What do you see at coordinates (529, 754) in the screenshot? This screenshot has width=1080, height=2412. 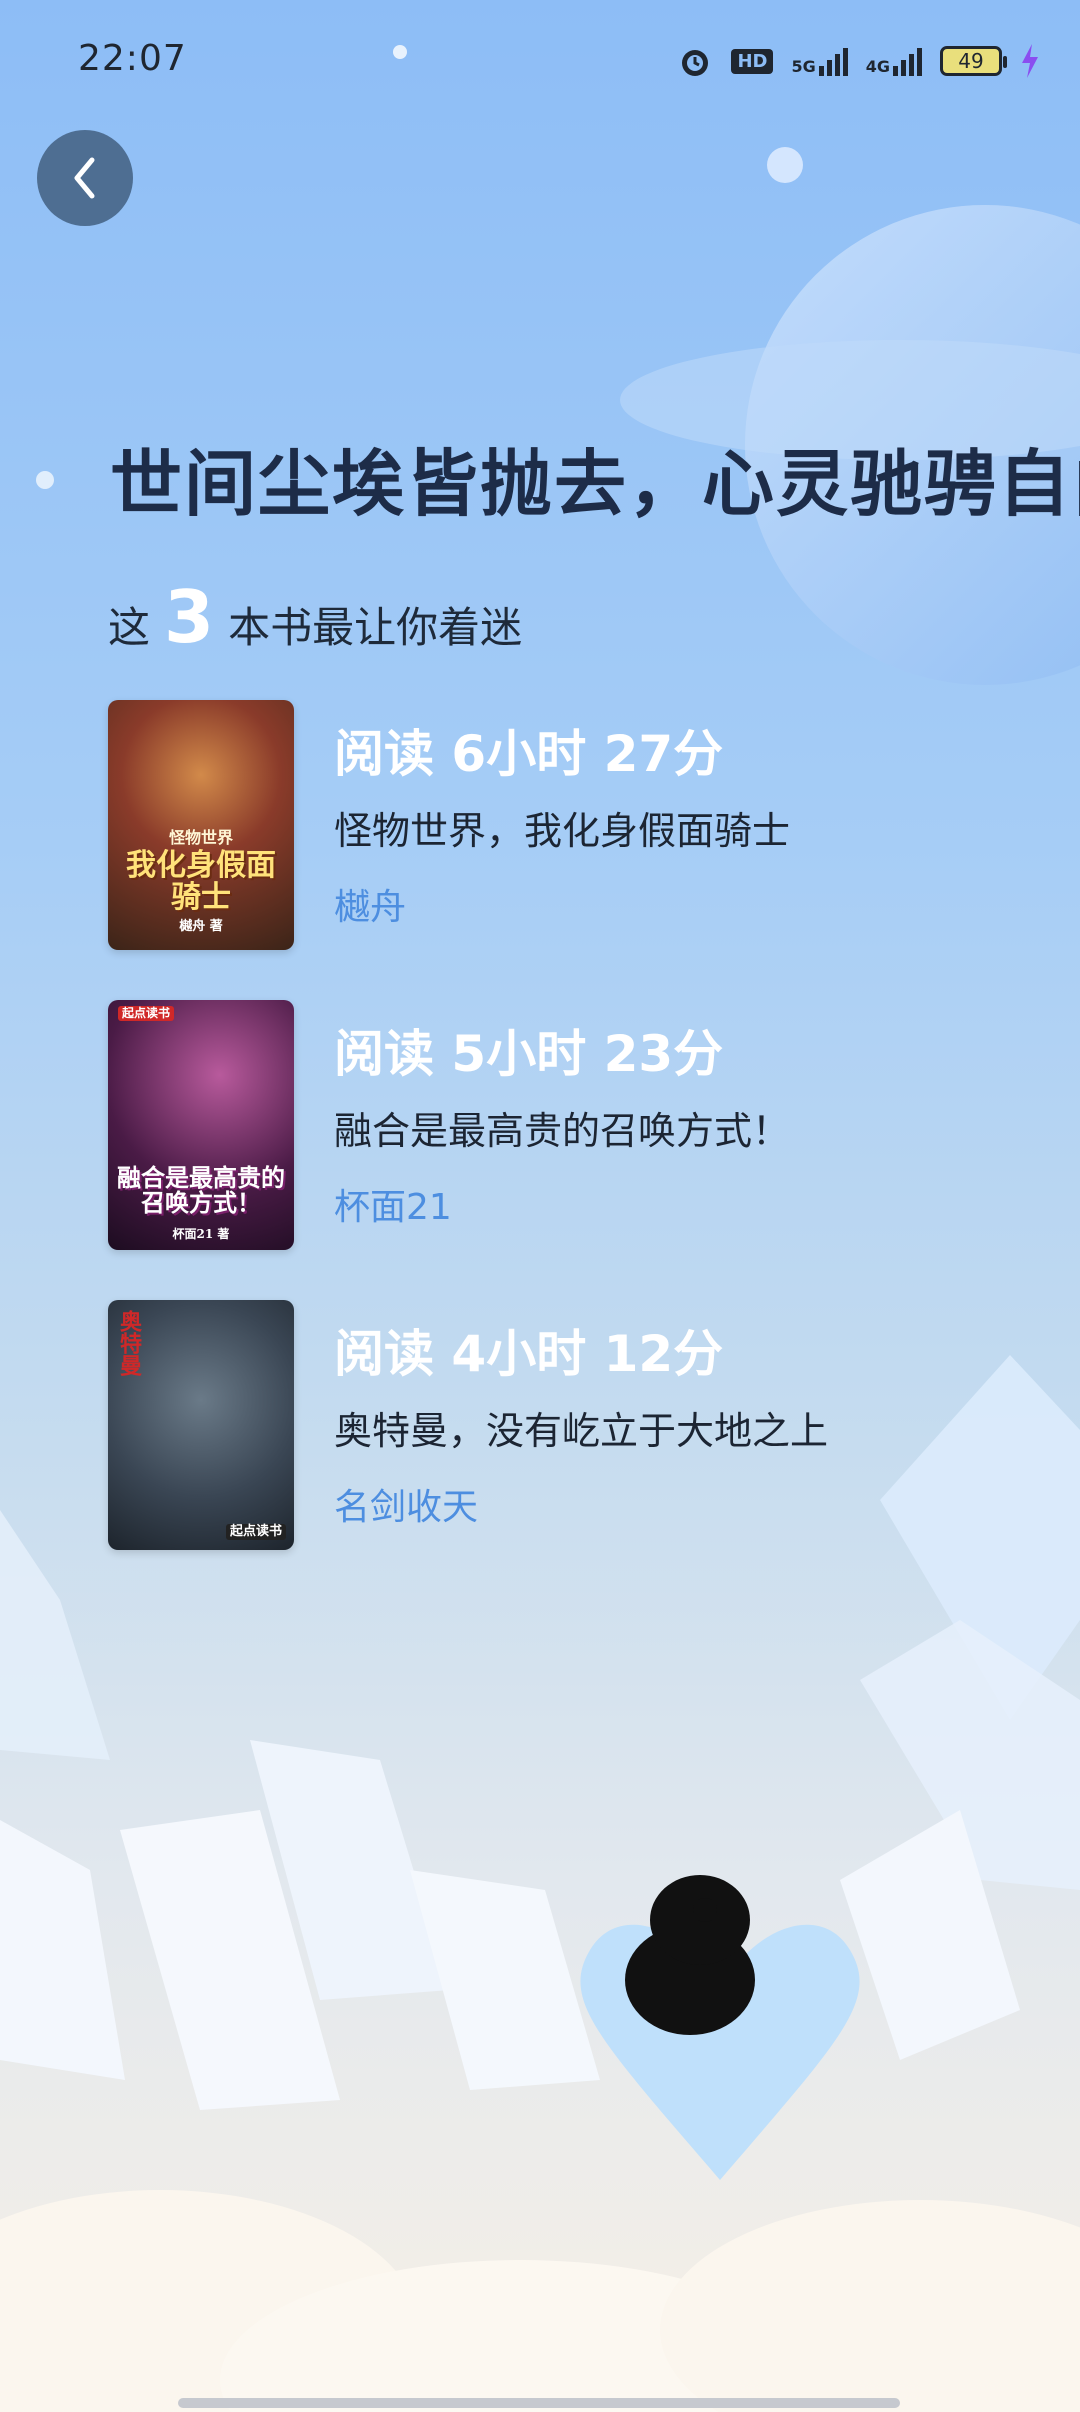 I see `read-time: 阅读 6小时 27分` at bounding box center [529, 754].